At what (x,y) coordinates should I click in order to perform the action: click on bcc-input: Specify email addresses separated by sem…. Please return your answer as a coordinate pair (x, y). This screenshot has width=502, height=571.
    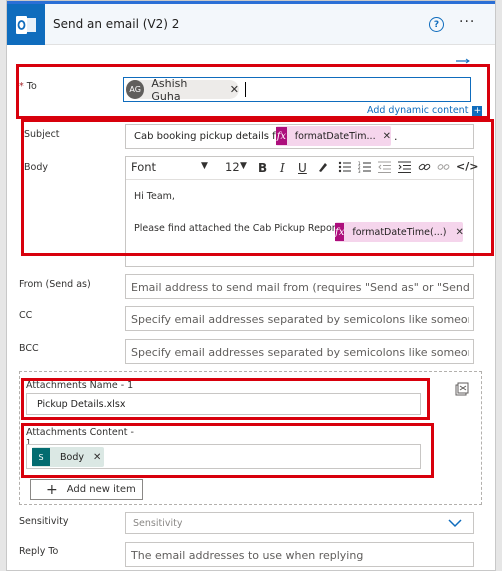
    Looking at the image, I should click on (299, 351).